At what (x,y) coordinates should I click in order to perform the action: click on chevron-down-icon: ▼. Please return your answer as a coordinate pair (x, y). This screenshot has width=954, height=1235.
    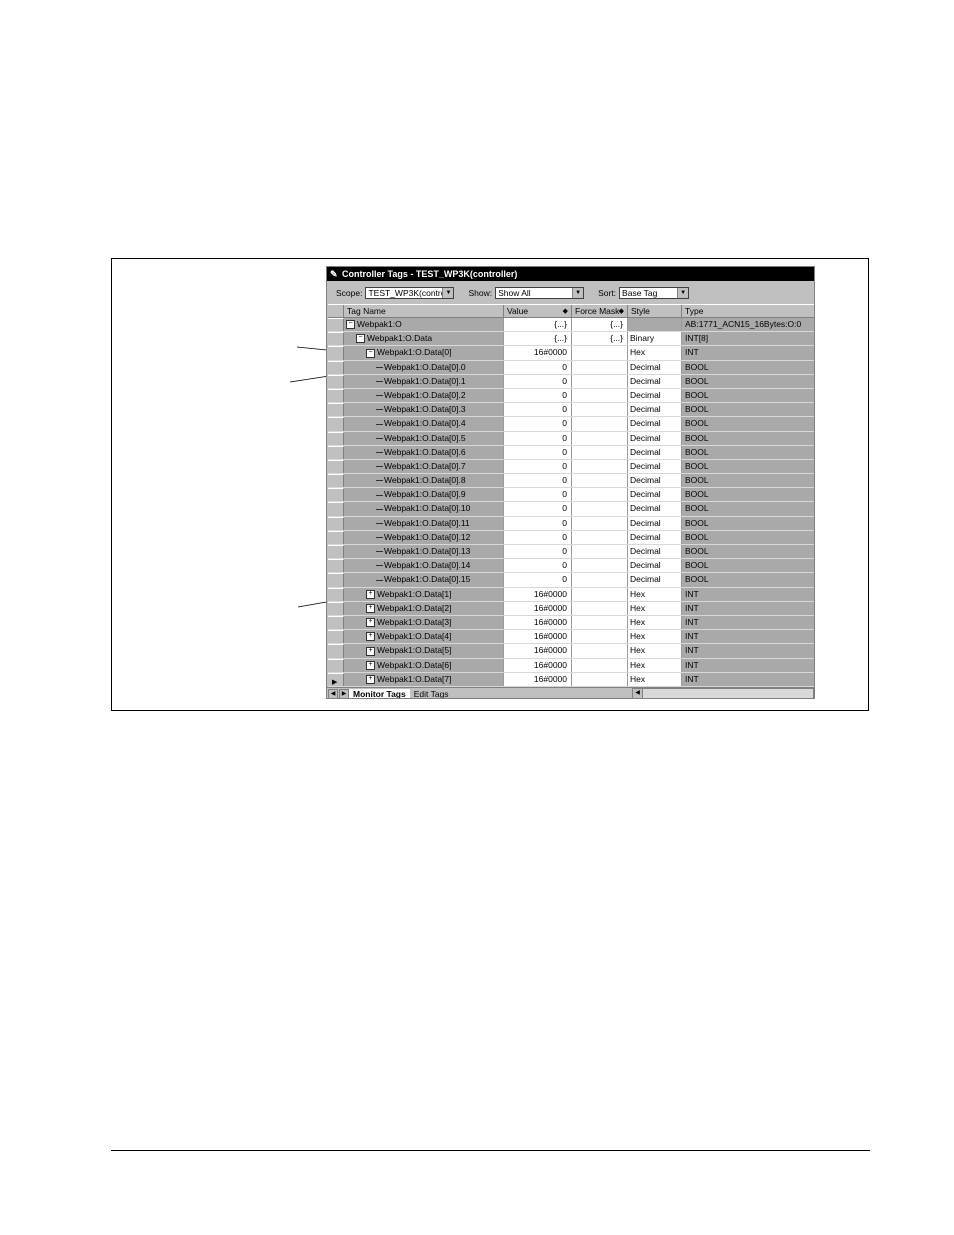
    Looking at the image, I should click on (683, 293).